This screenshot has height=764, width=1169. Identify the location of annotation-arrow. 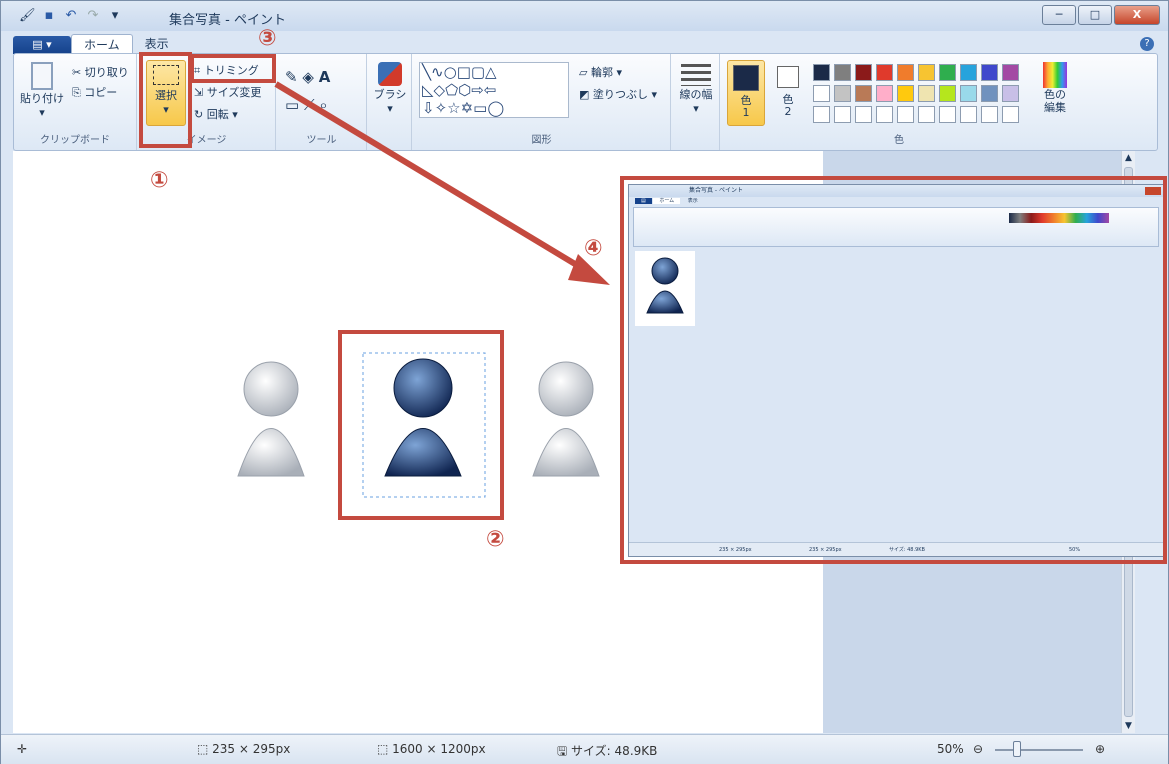
(442, 183).